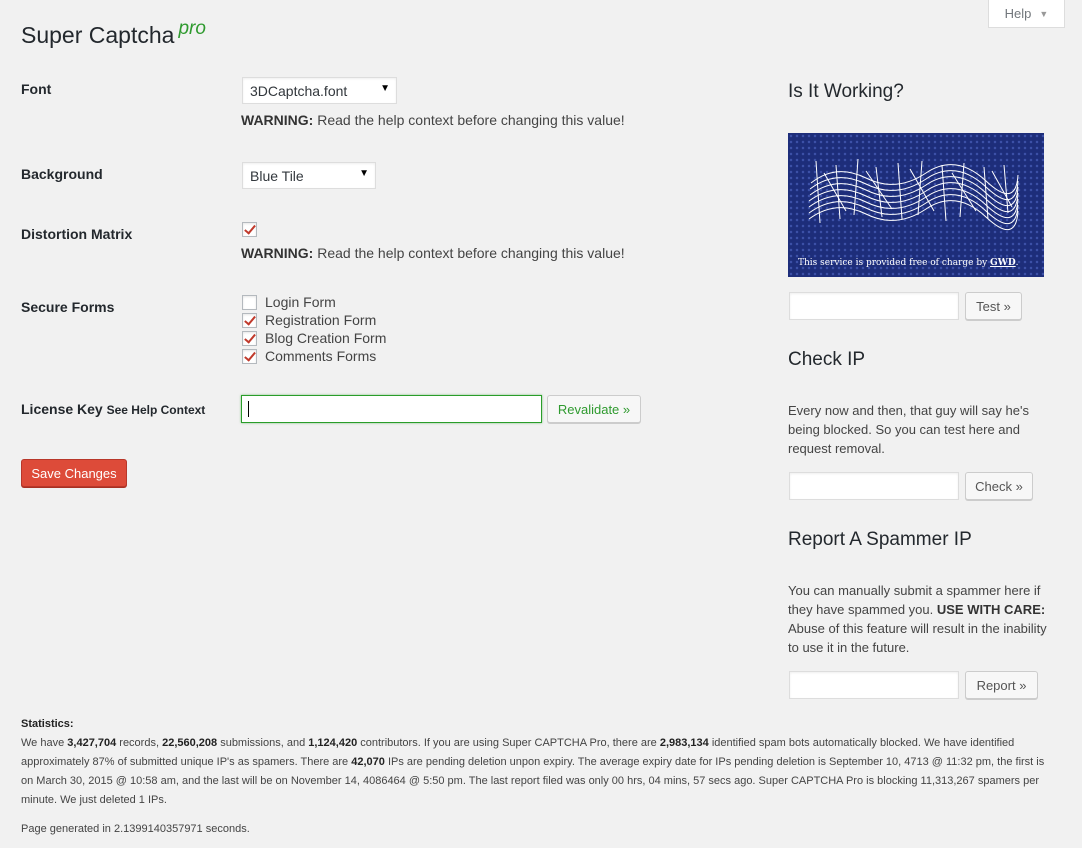  What do you see at coordinates (993, 306) in the screenshot?
I see `test-button: Test »` at bounding box center [993, 306].